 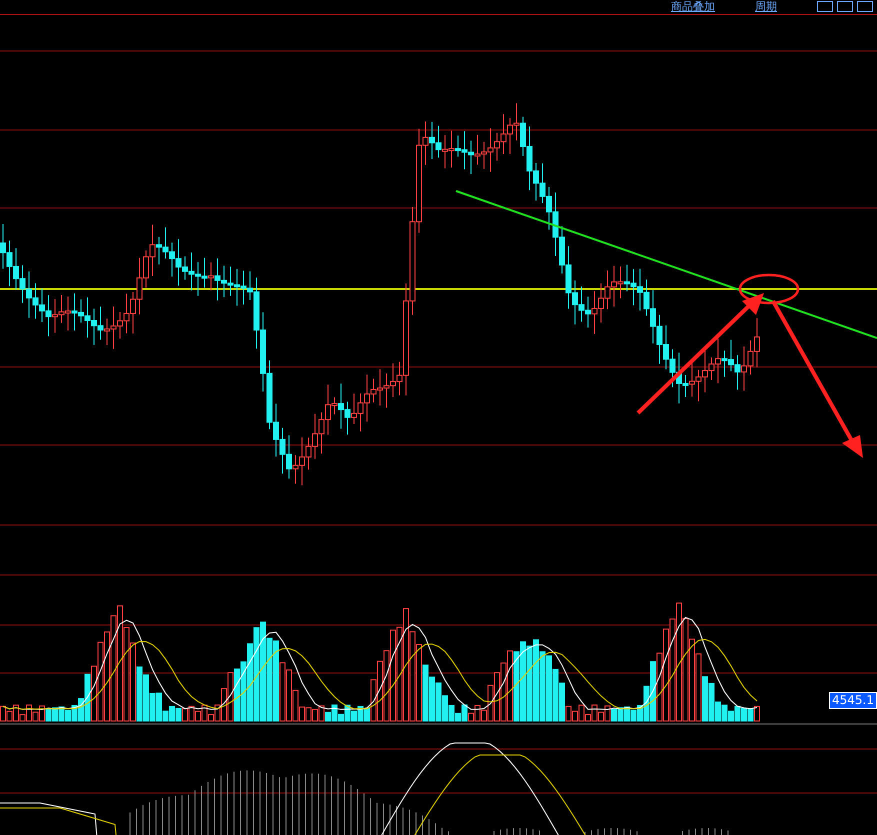 I want to click on toolbar-link: 商品叠加, so click(x=693, y=7).